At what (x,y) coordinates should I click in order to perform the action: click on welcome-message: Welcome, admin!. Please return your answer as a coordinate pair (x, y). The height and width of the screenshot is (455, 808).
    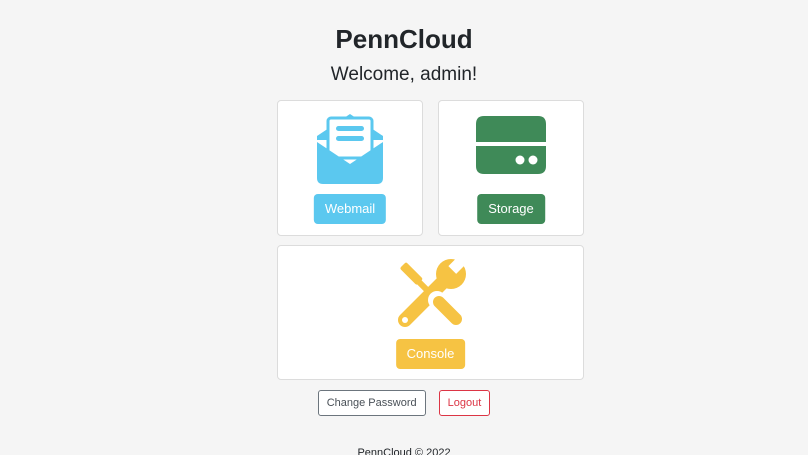
    Looking at the image, I should click on (404, 74).